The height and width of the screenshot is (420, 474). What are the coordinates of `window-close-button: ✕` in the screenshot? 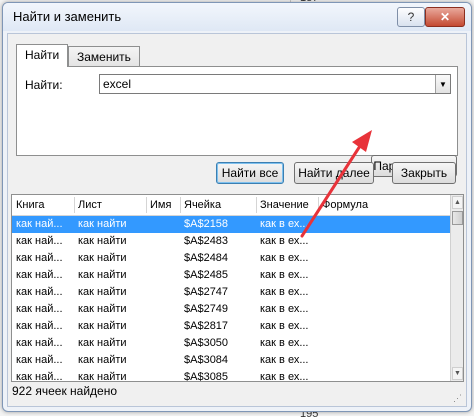 It's located at (445, 17).